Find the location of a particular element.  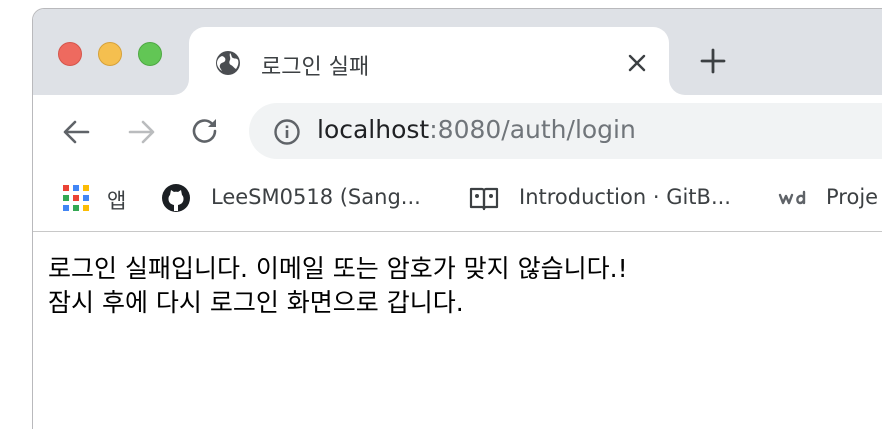

back-icon is located at coordinates (77, 132).